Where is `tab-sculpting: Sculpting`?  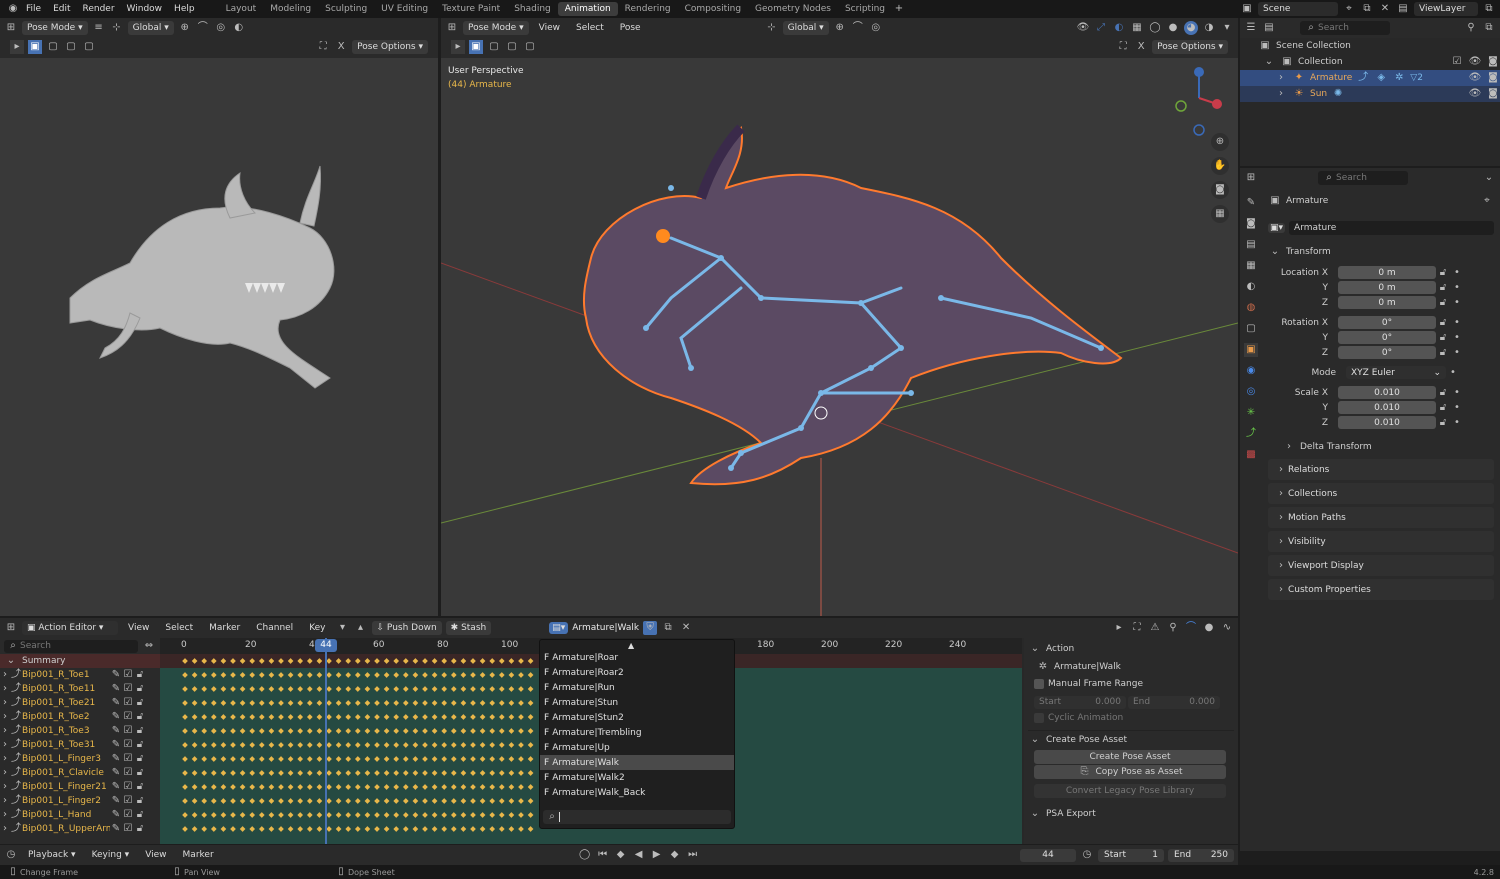
tab-sculpting: Sculpting is located at coordinates (346, 9).